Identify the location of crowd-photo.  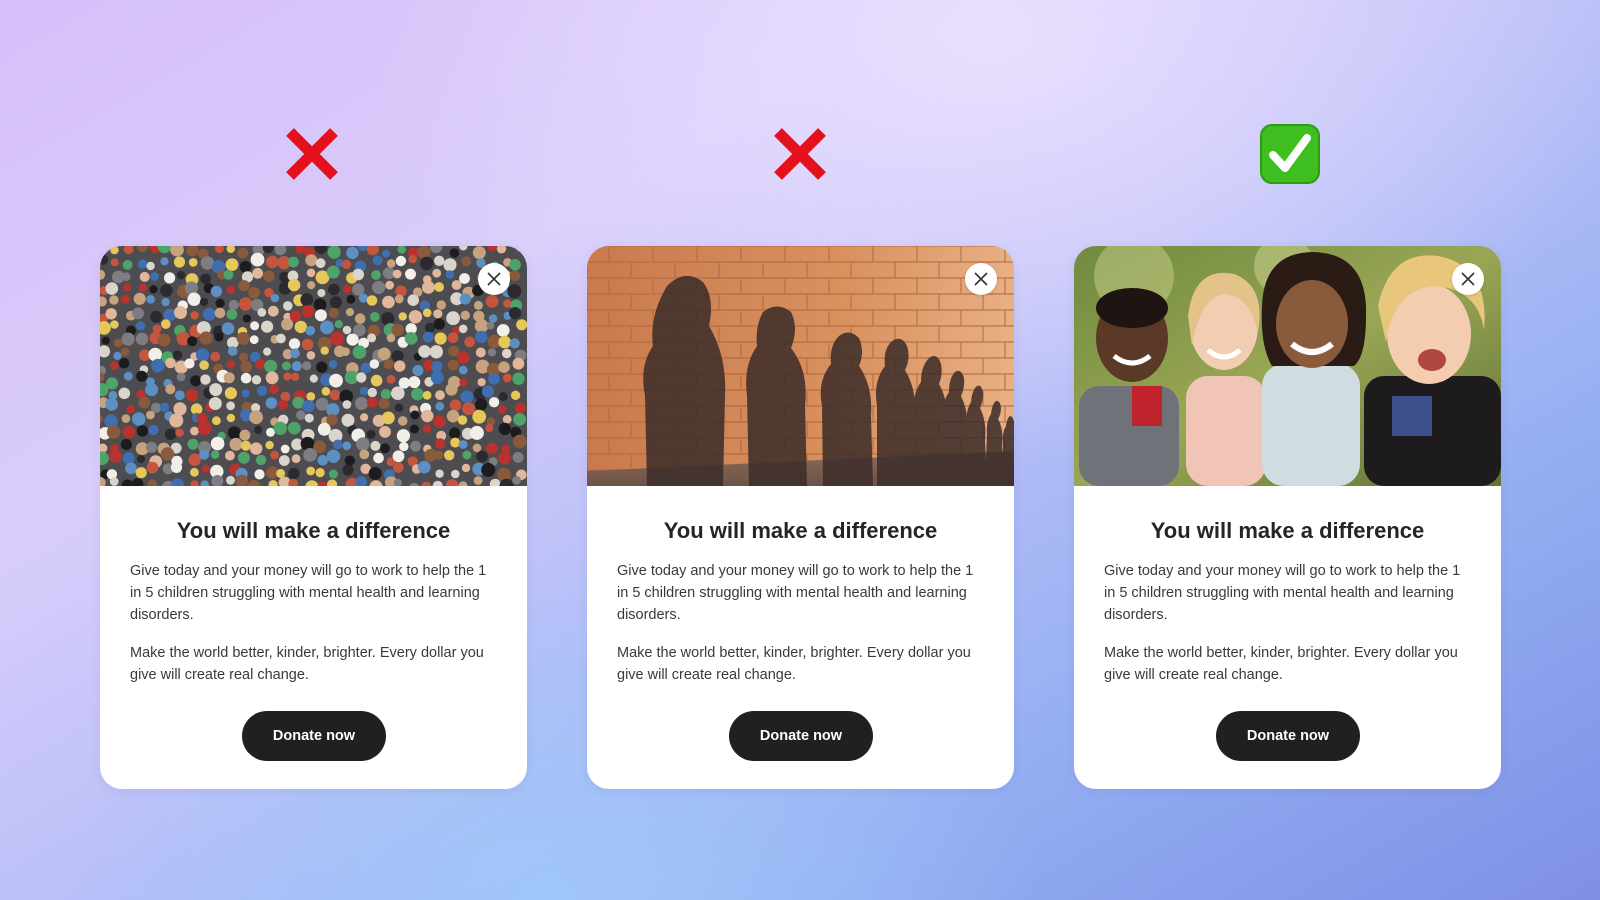
(313, 366).